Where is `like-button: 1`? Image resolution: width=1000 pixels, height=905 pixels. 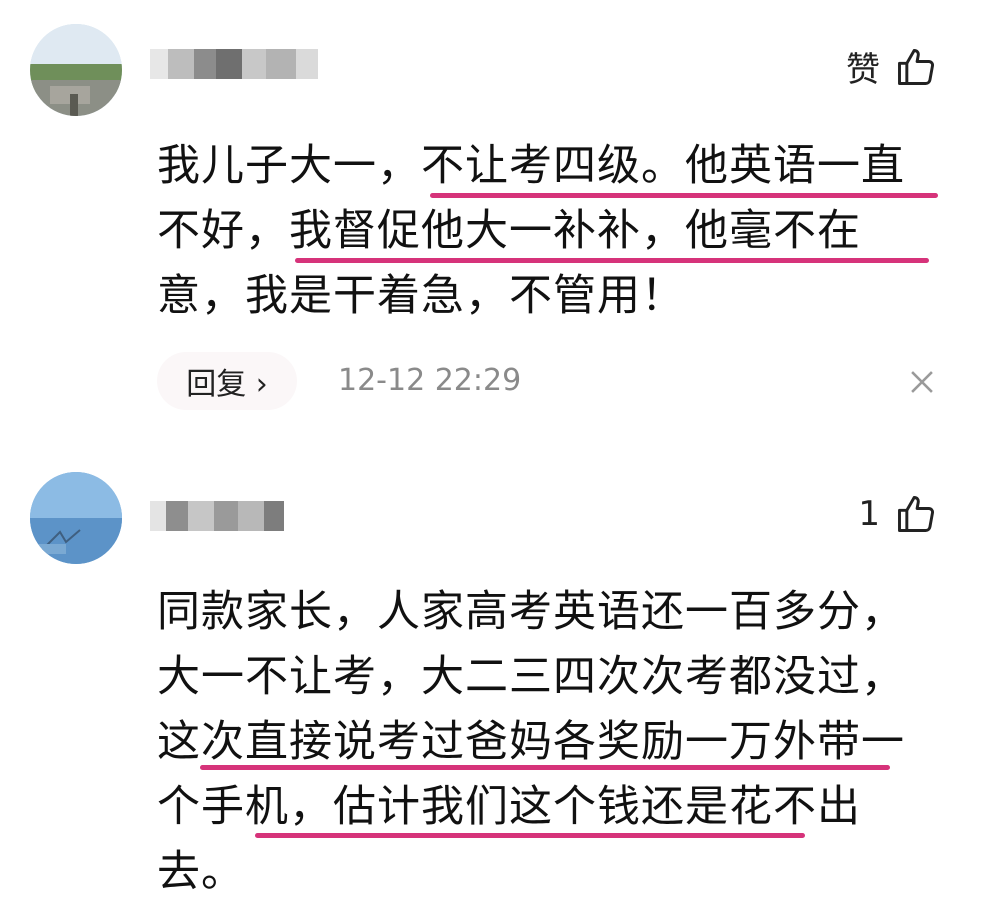 like-button: 1 is located at coordinates (898, 514).